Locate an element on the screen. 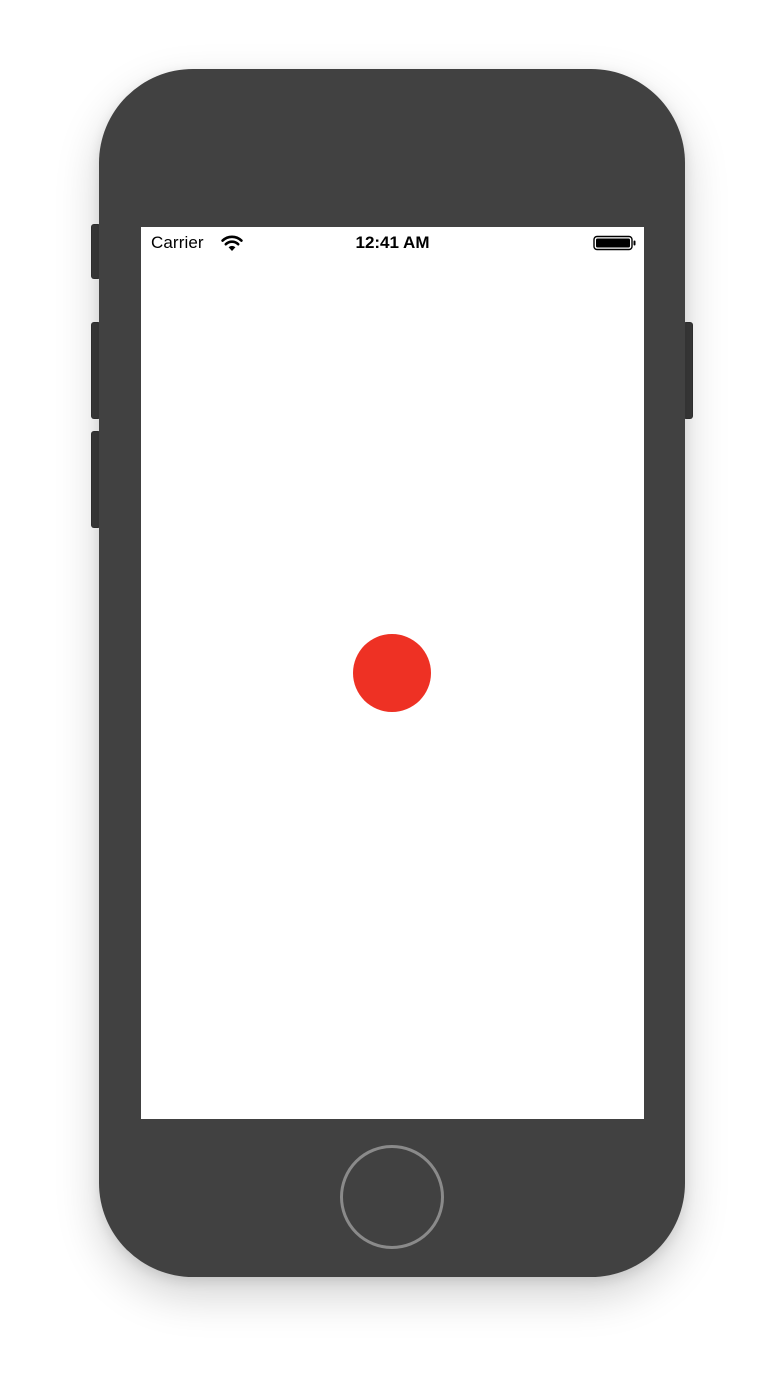 This screenshot has height=1378, width=784. red-circle is located at coordinates (392, 673).